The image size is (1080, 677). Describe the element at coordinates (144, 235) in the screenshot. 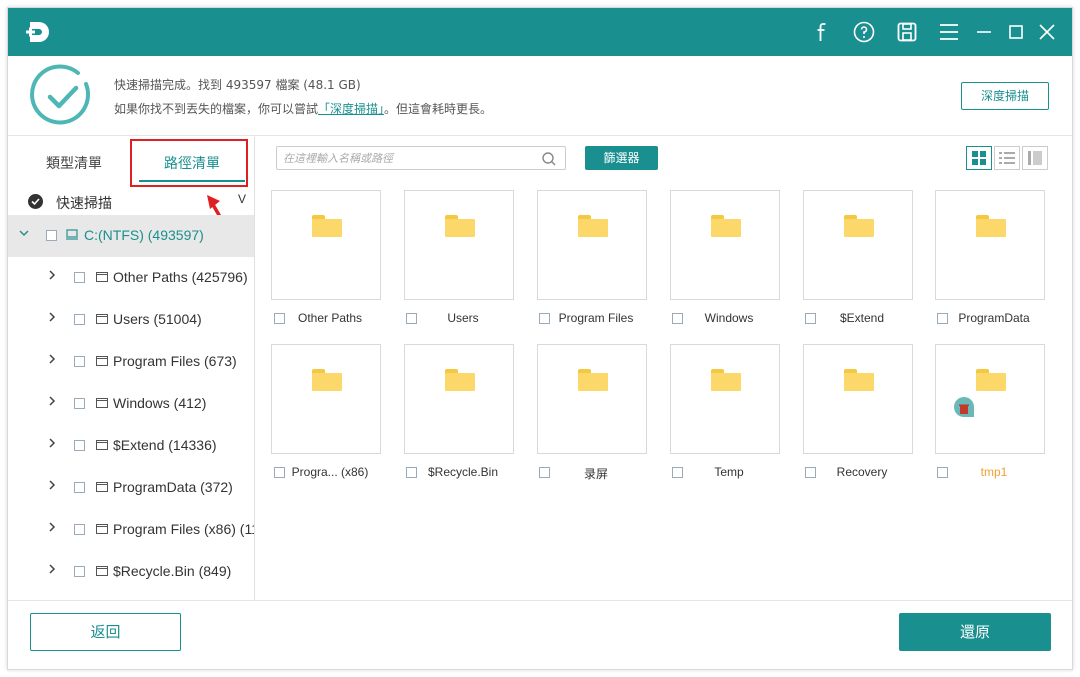

I see `tree-root-label: C:(NTFS) (493597)` at that location.